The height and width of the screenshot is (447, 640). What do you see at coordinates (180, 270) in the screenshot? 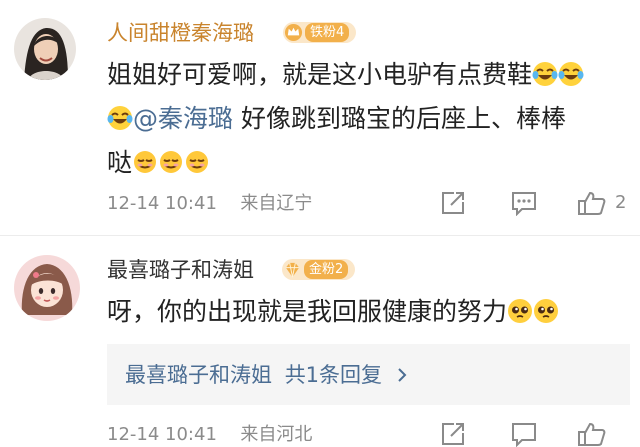
I see `username: 最喜璐子和涛姐` at bounding box center [180, 270].